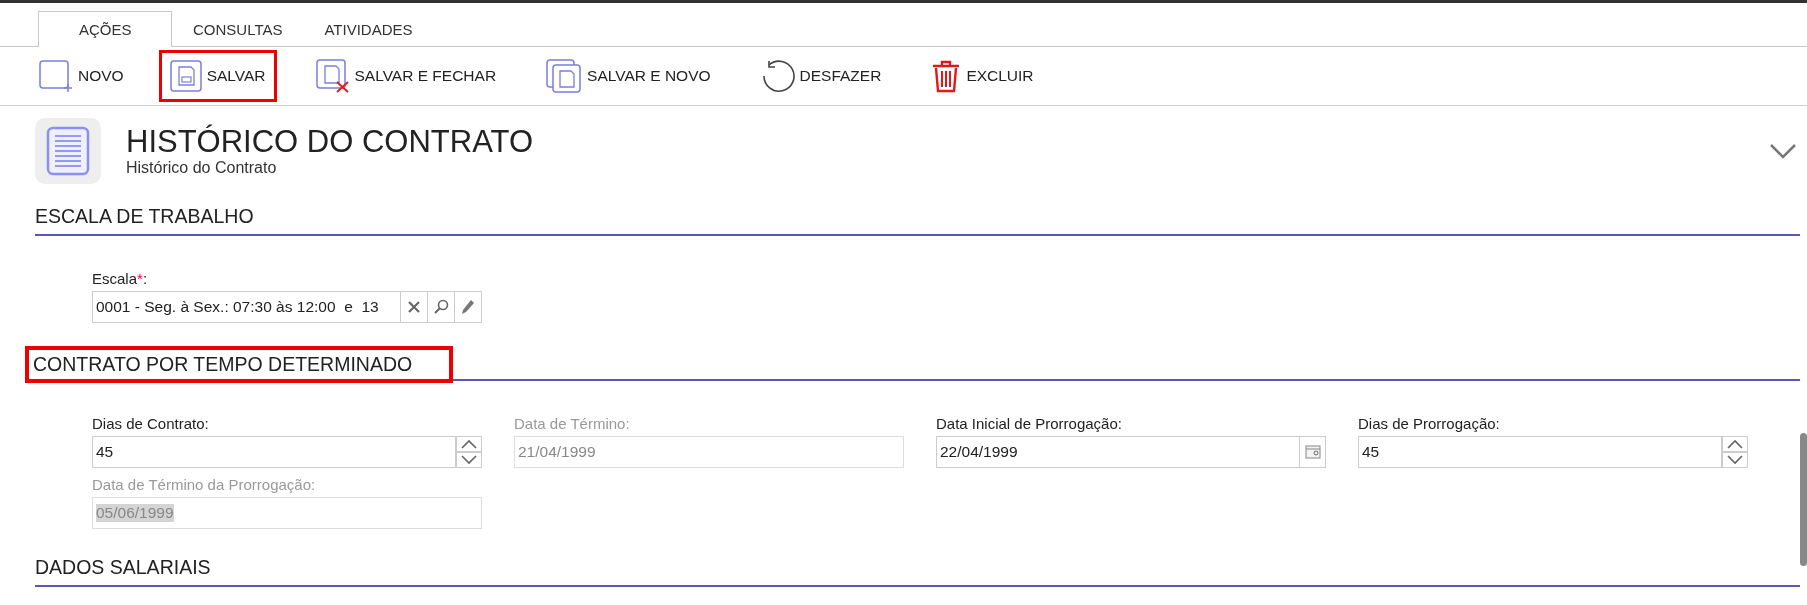 The height and width of the screenshot is (605, 1807). What do you see at coordinates (56, 76) in the screenshot?
I see `new-document-icon` at bounding box center [56, 76].